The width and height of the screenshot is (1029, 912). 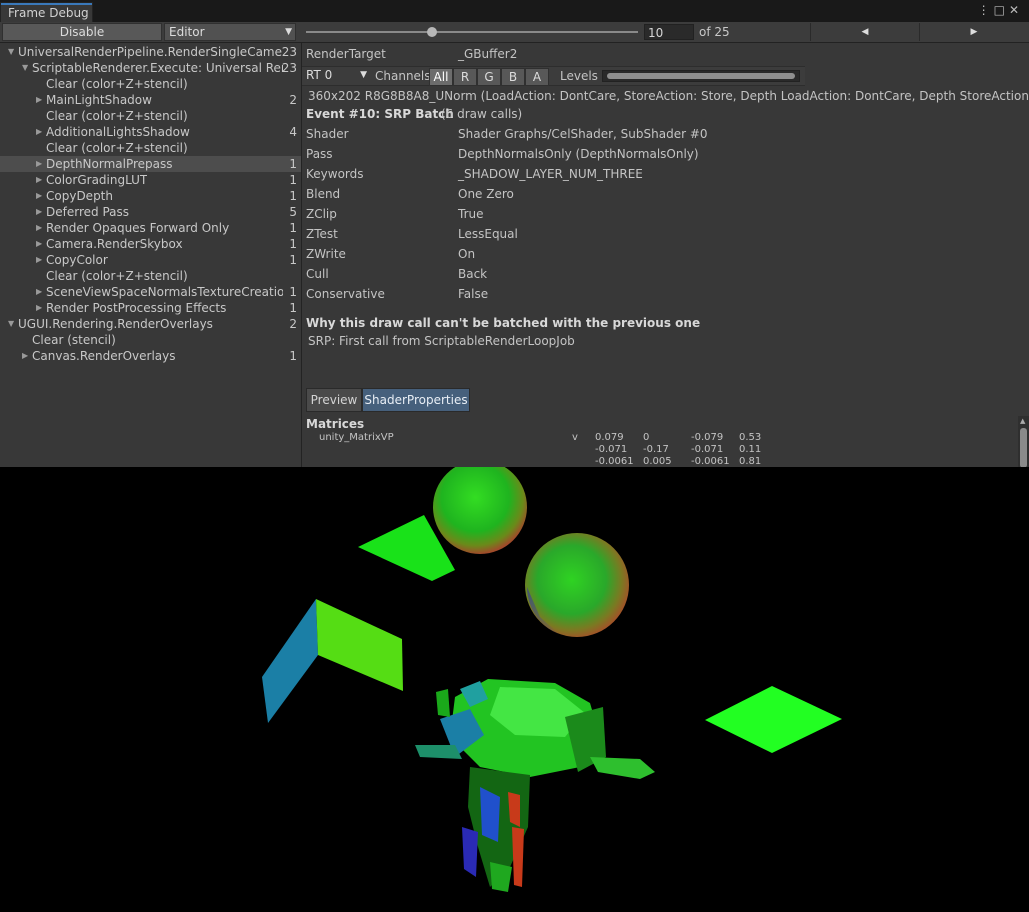 I want to click on next-event-button: ▶, so click(x=973, y=32).